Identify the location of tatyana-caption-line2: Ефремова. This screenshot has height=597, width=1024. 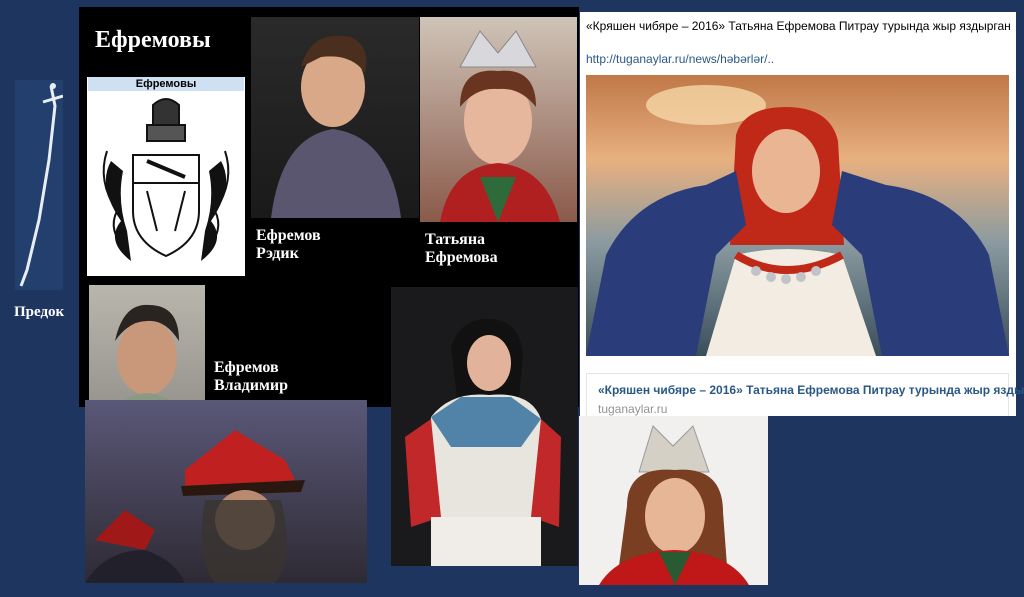
(461, 257).